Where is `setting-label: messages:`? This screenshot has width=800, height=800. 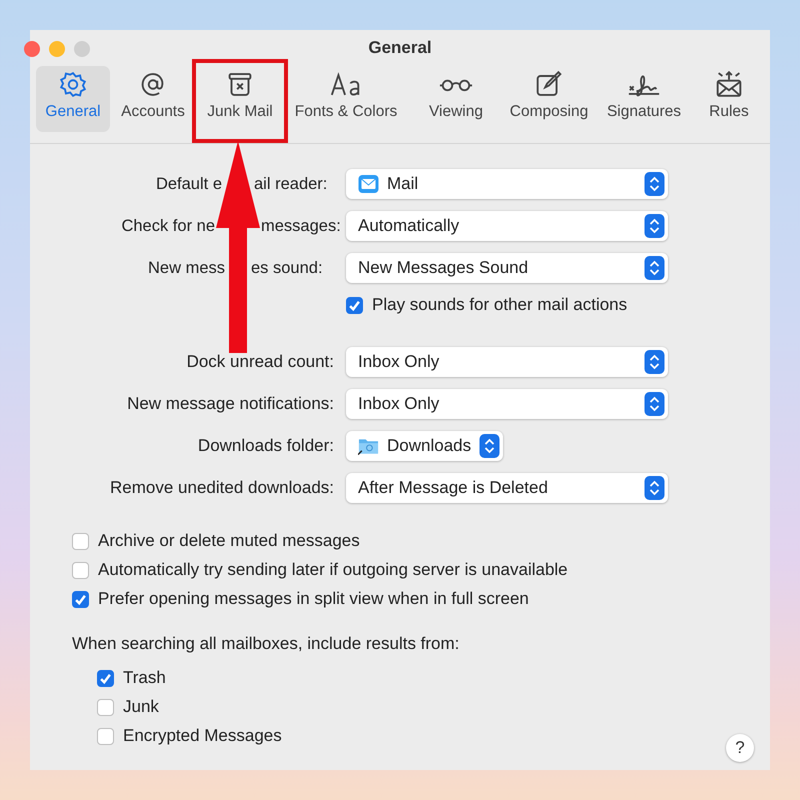
setting-label: messages: is located at coordinates (301, 226).